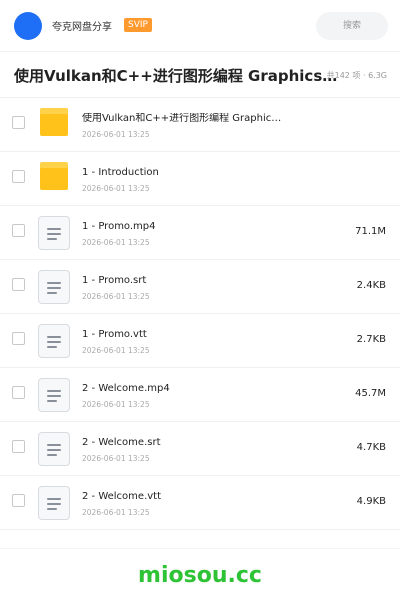 This screenshot has height=600, width=400. I want to click on file-name: 2 - Welcome.srt, so click(121, 442).